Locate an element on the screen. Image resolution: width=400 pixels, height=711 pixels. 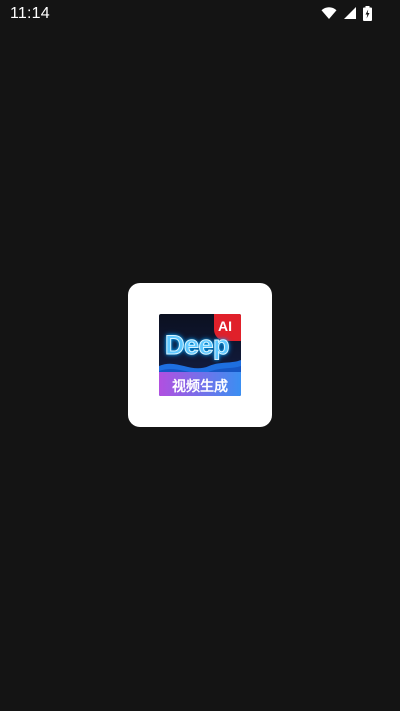
logo-caption: 视频生成 is located at coordinates (200, 386).